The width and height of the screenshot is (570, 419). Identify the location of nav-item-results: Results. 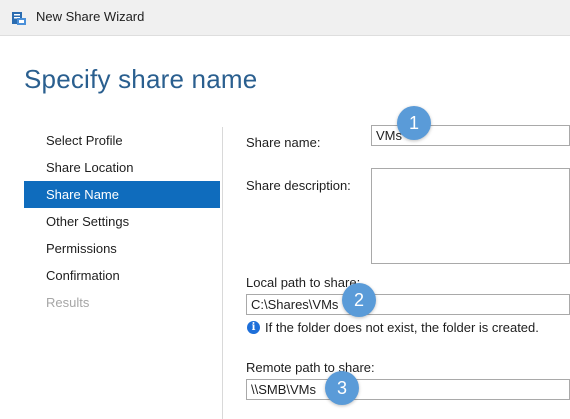
(68, 302).